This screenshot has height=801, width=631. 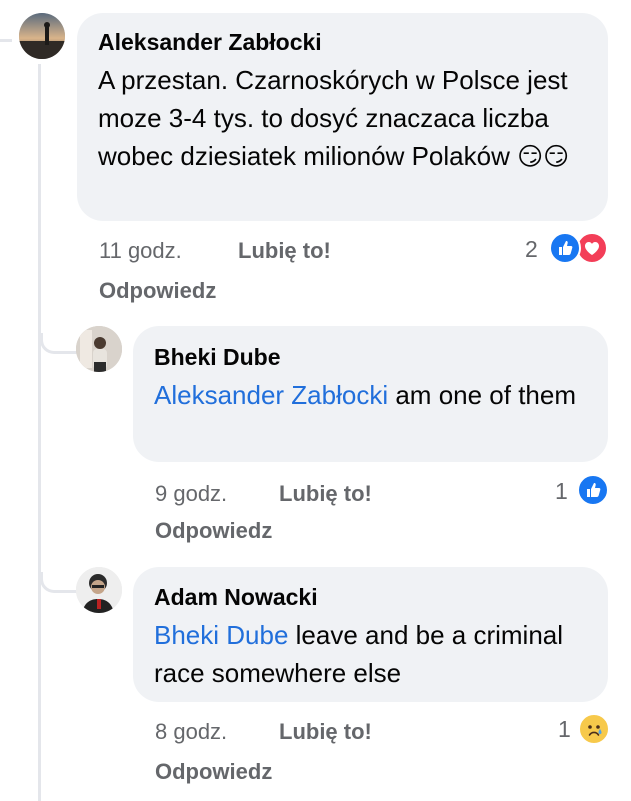 What do you see at coordinates (6, 40) in the screenshot?
I see `thread-line-top` at bounding box center [6, 40].